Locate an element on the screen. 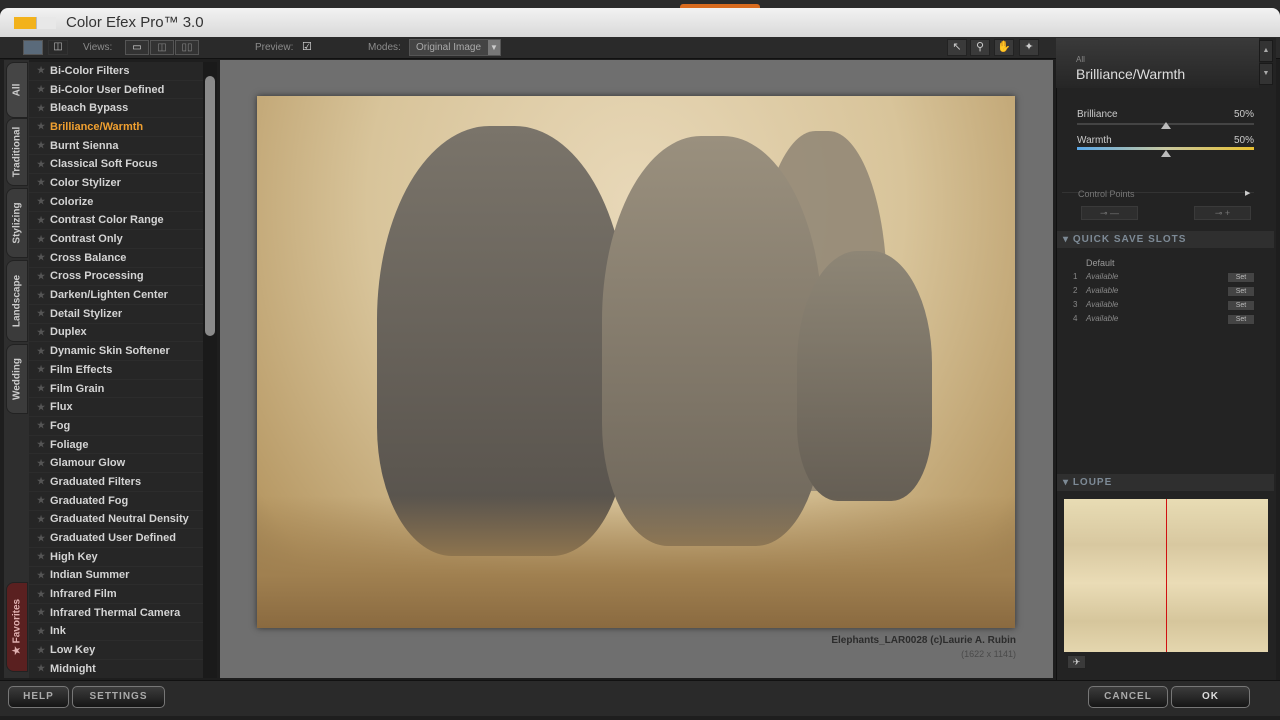  filter-item: ★ Film Effects is located at coordinates (116, 370).